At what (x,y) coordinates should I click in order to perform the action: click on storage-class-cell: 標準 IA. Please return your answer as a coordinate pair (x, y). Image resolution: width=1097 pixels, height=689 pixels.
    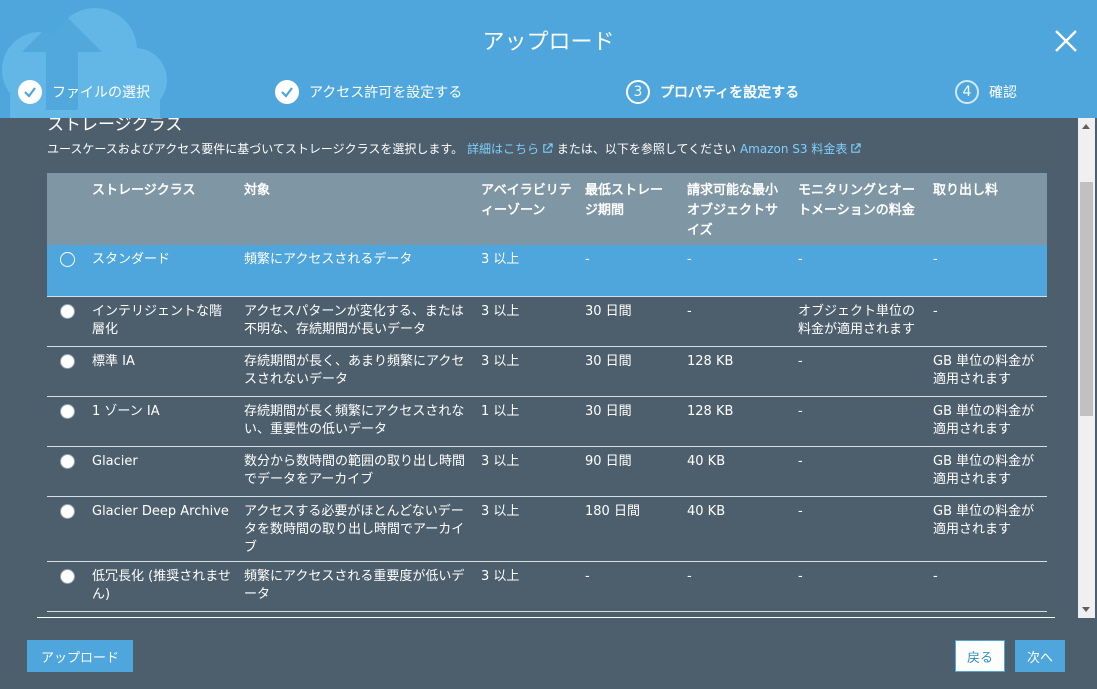
    Looking at the image, I should click on (162, 371).